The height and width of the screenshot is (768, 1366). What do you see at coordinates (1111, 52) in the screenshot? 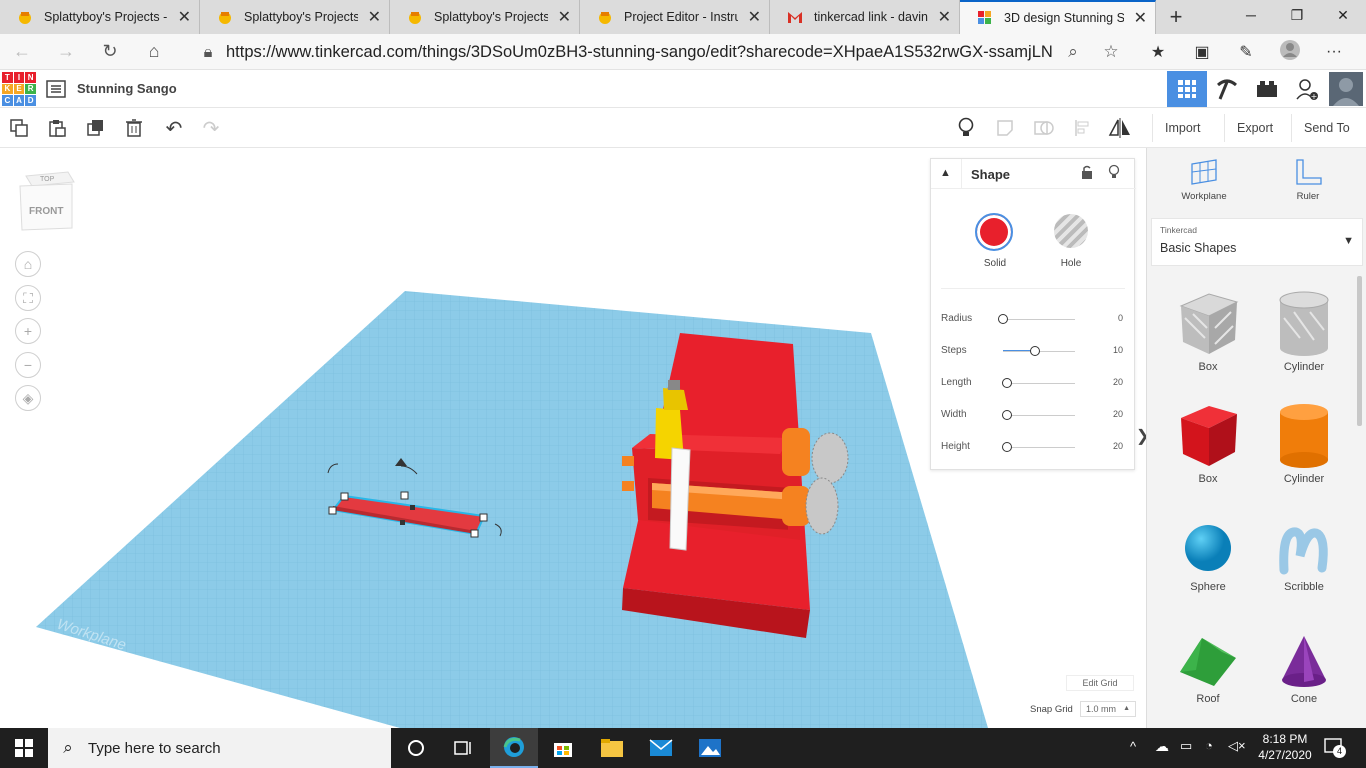
I see `favorite-star-icon: ☆` at bounding box center [1111, 52].